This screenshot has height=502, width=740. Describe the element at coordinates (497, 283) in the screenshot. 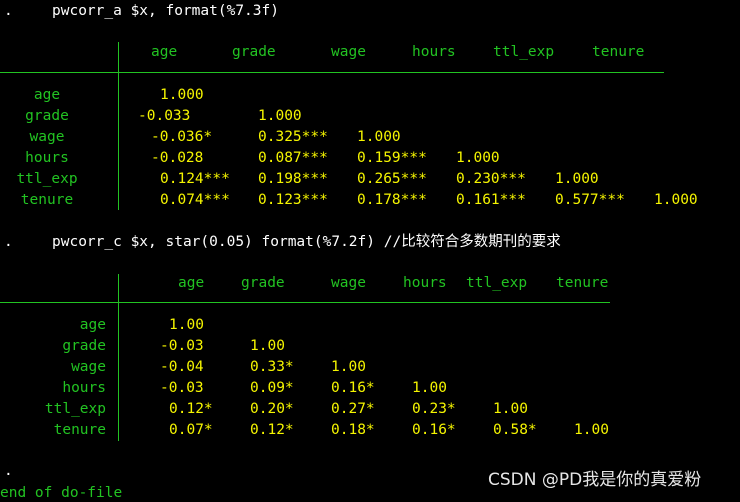

I see `table2-column-header-ttl_exp: ttl_exp` at that location.